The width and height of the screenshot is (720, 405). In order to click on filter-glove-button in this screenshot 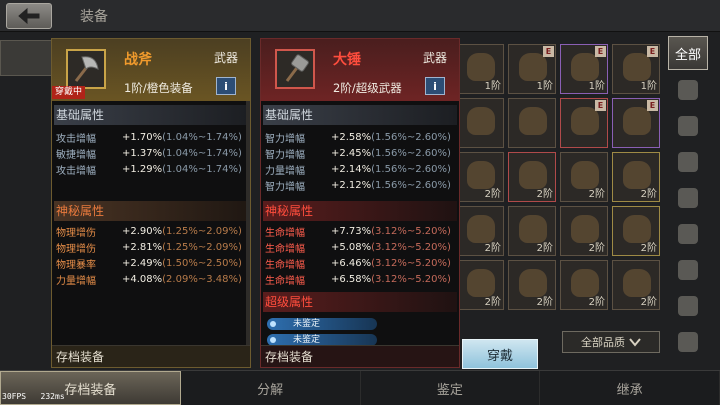, I will do `click(688, 198)`.